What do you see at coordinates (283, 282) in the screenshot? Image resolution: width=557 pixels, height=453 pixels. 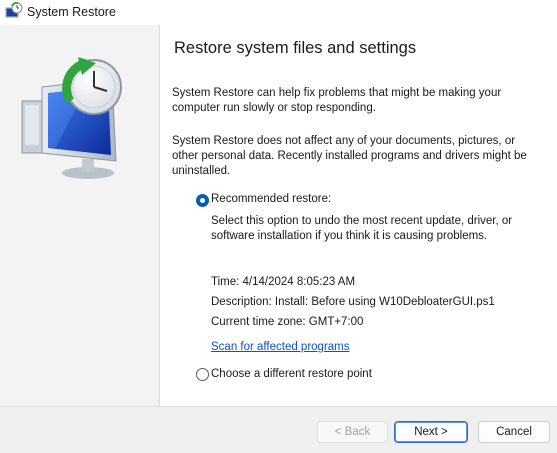 I see `restore-point-time: Time: 4/14/2024 8:05:23 AM` at bounding box center [283, 282].